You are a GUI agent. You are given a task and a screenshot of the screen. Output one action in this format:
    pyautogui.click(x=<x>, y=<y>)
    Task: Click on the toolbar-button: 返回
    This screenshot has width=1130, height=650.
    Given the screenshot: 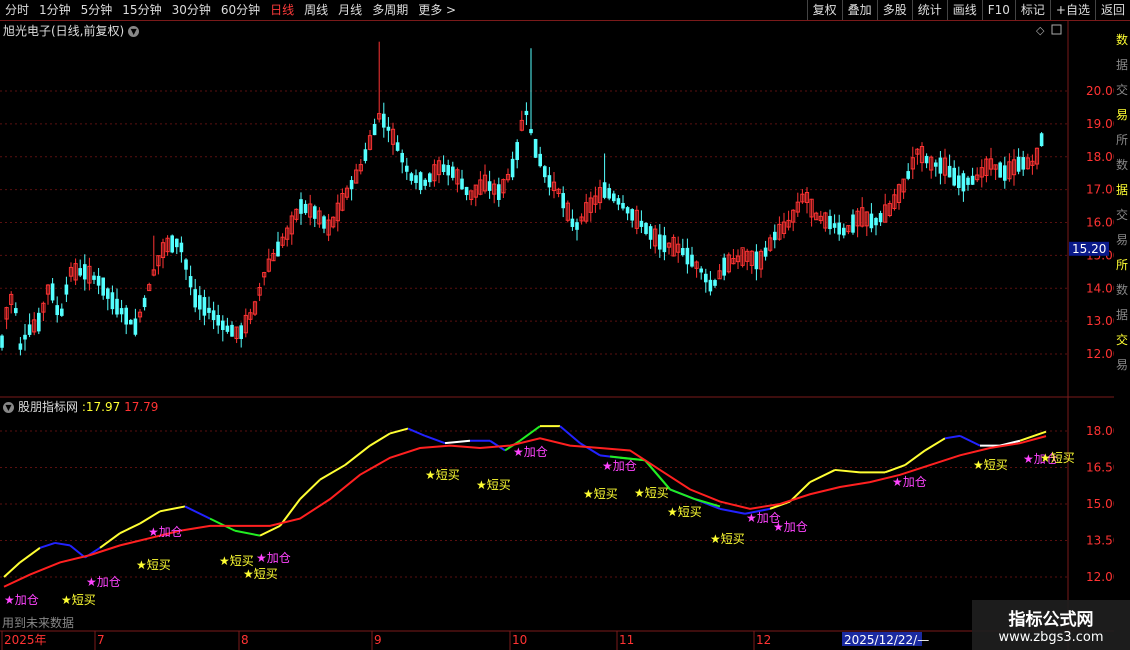 What is the action you would take?
    pyautogui.click(x=1112, y=10)
    